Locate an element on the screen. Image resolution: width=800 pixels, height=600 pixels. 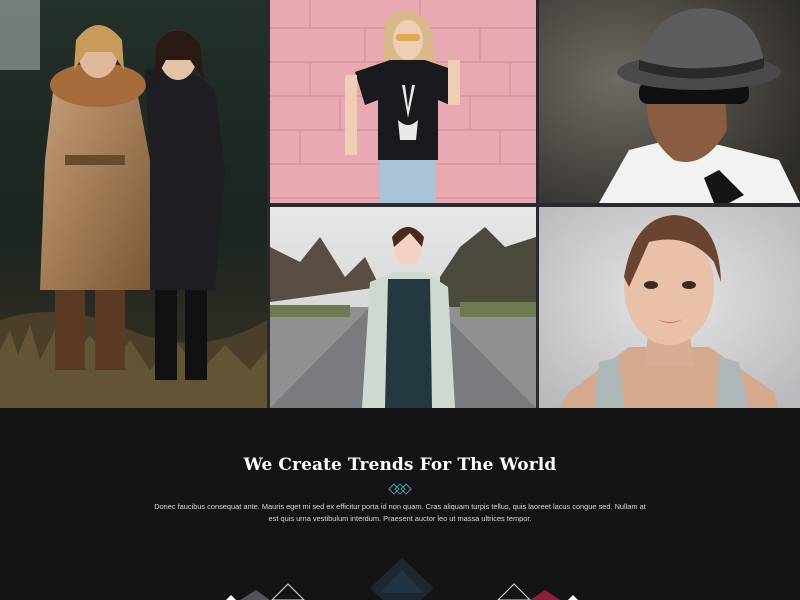
diamond-divider-icon is located at coordinates (400, 489).